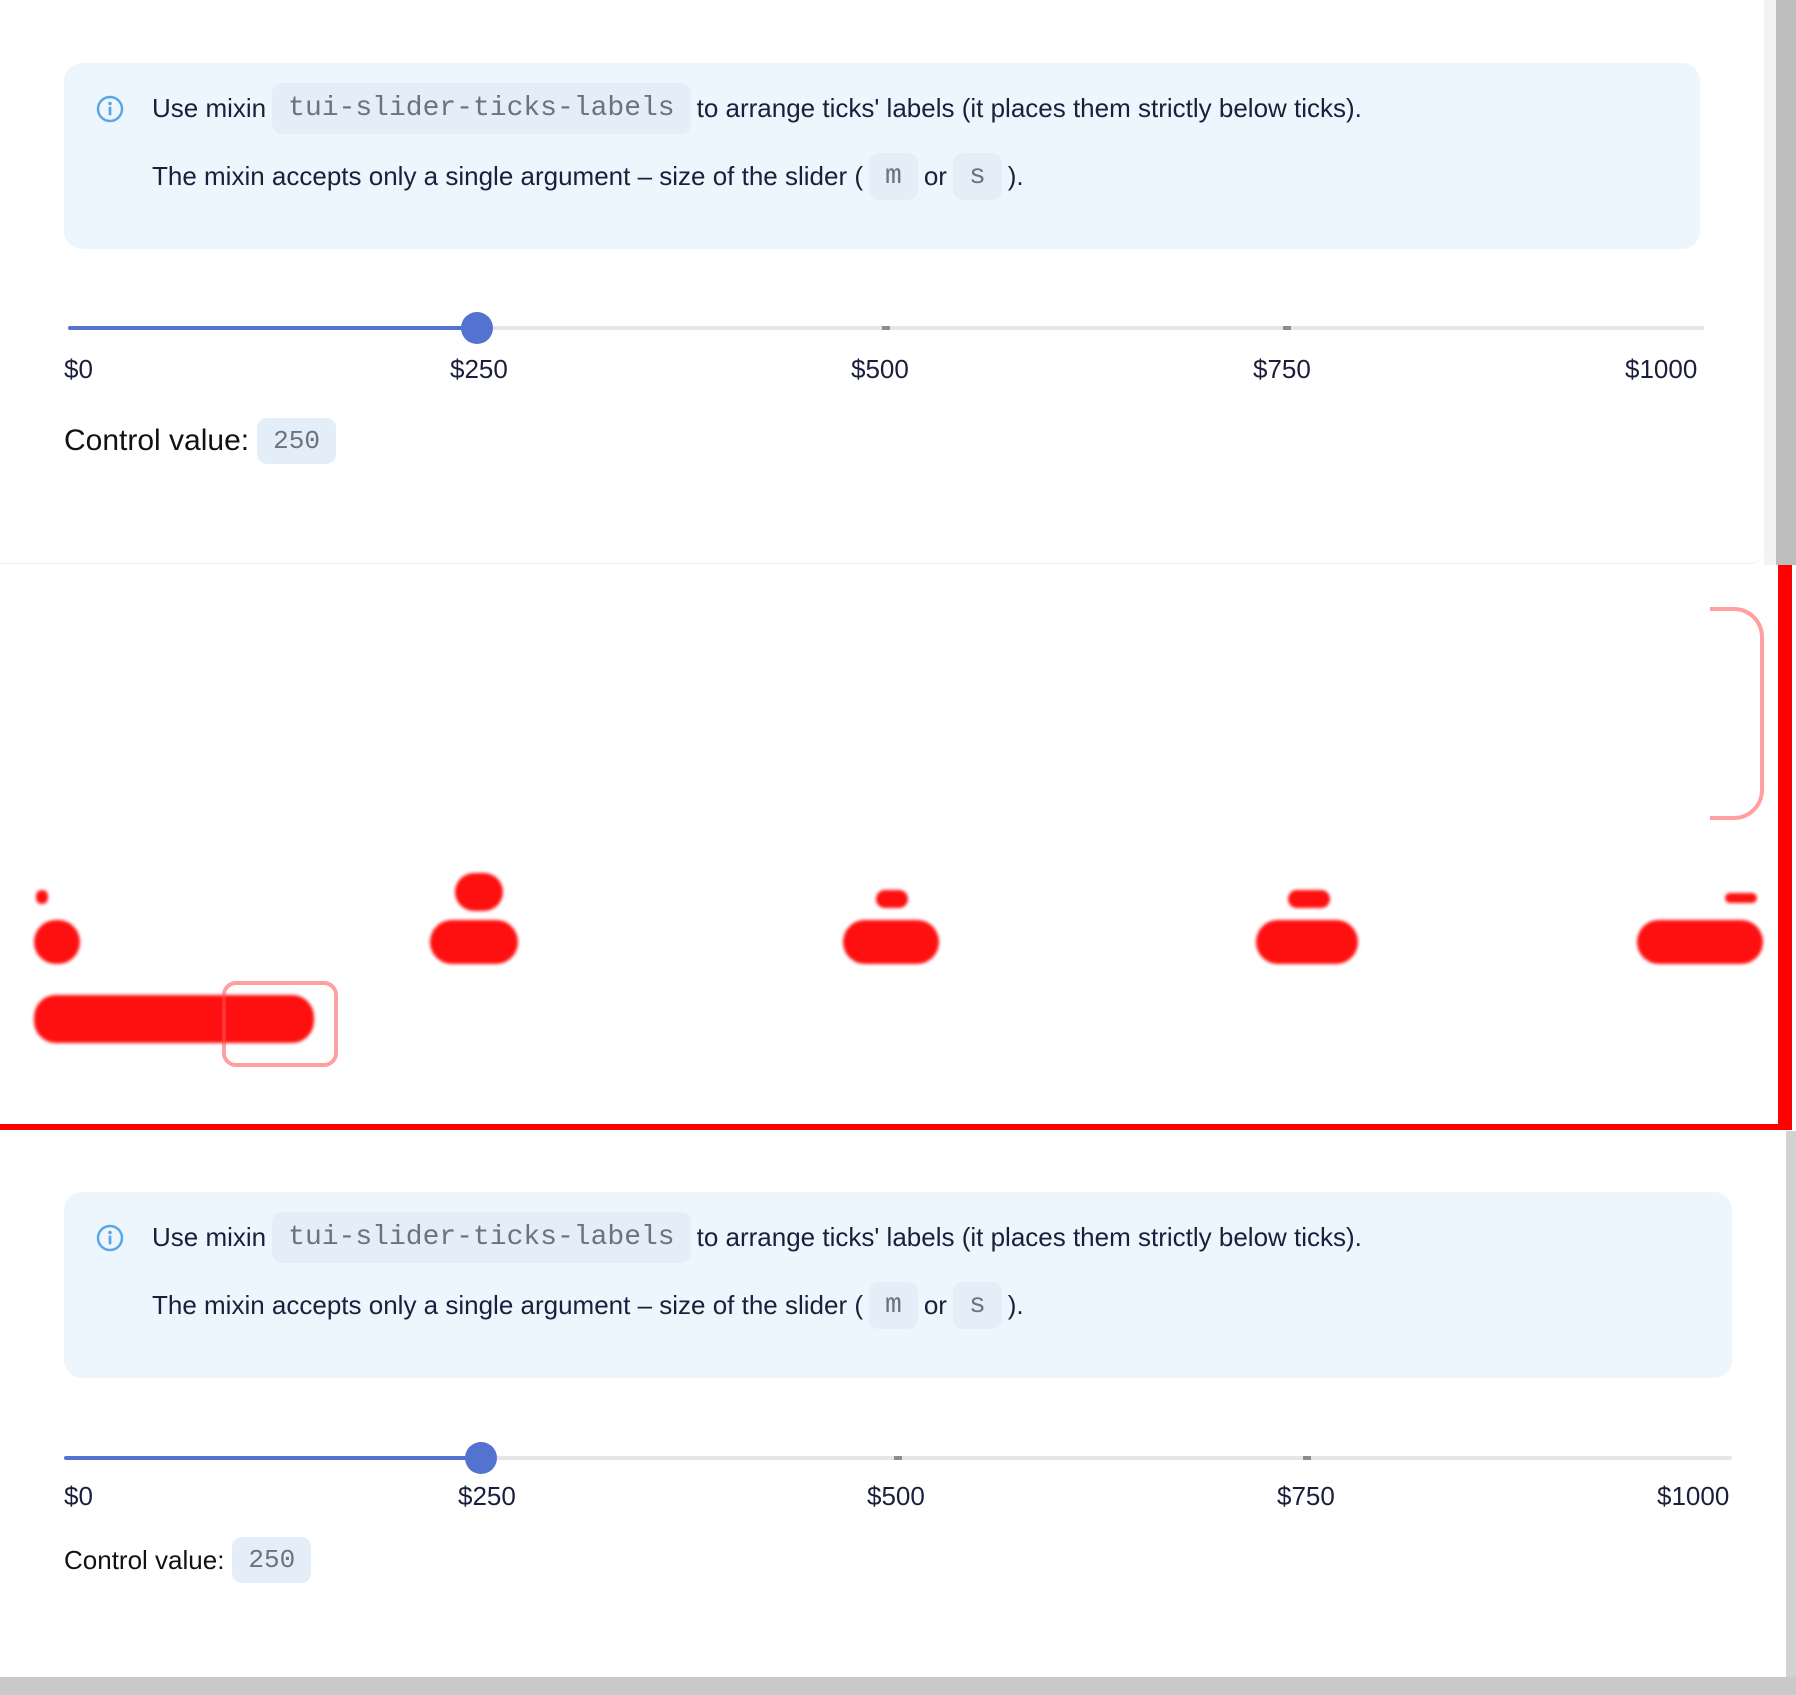 The image size is (1796, 1695). I want to click on artifact-bracket, so click(1737, 713).